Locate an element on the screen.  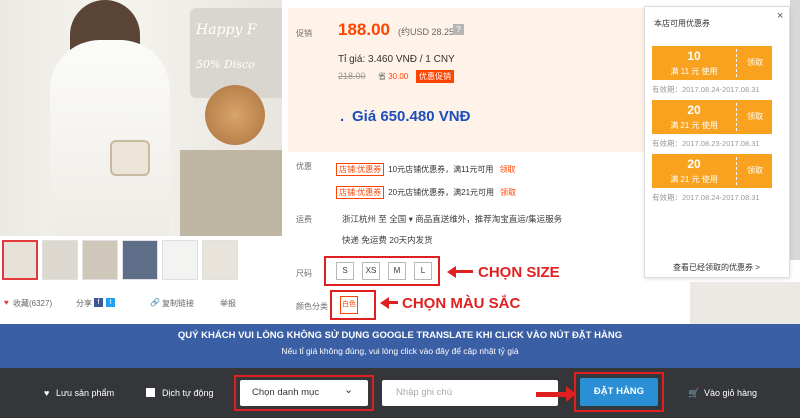
add-to-cart-button: Vào giỏ hàng is located at coordinates (730, 393).